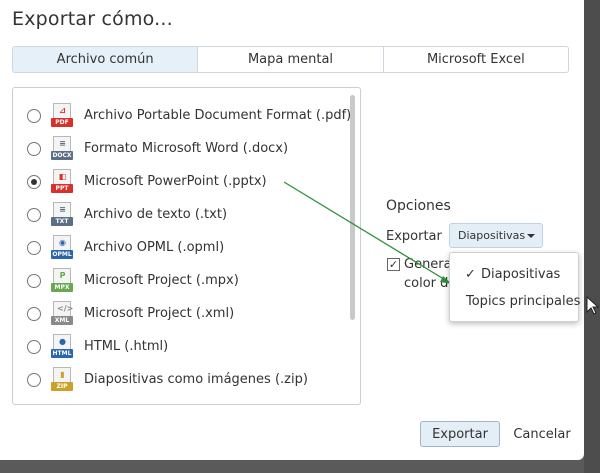 The width and height of the screenshot is (600, 473). Describe the element at coordinates (156, 214) in the screenshot. I see `format-label: Archivo de texto (.txt)` at that location.